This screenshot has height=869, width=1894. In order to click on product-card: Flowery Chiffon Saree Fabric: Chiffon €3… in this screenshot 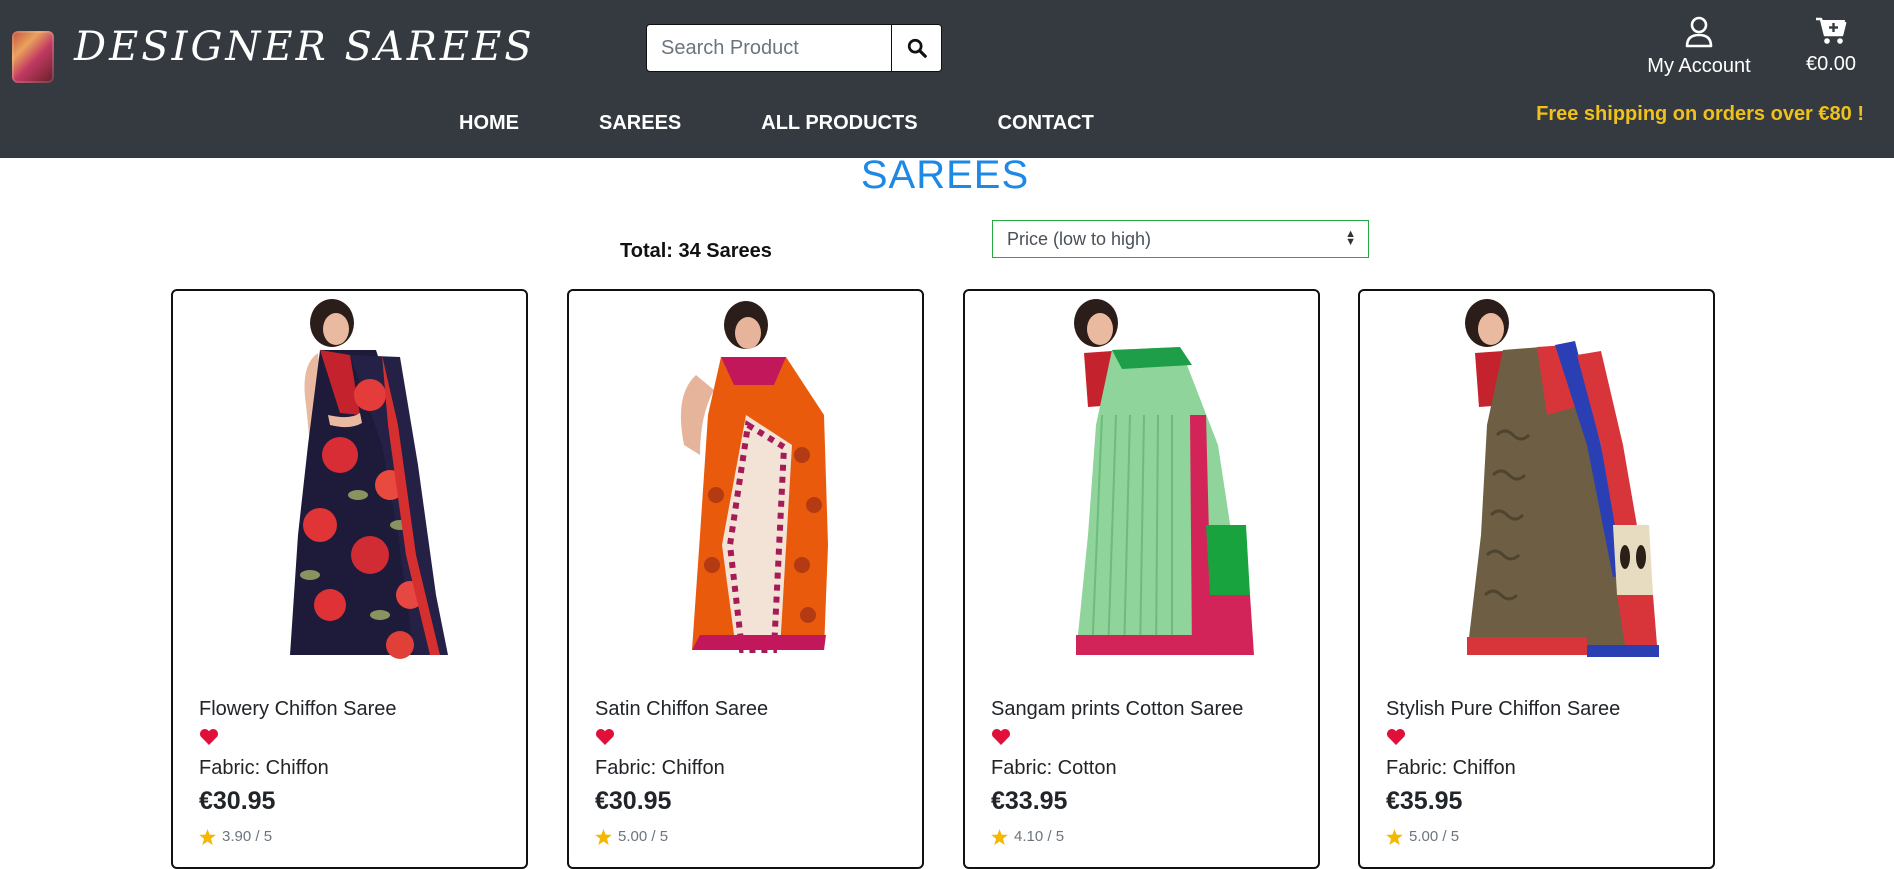, I will do `click(349, 579)`.